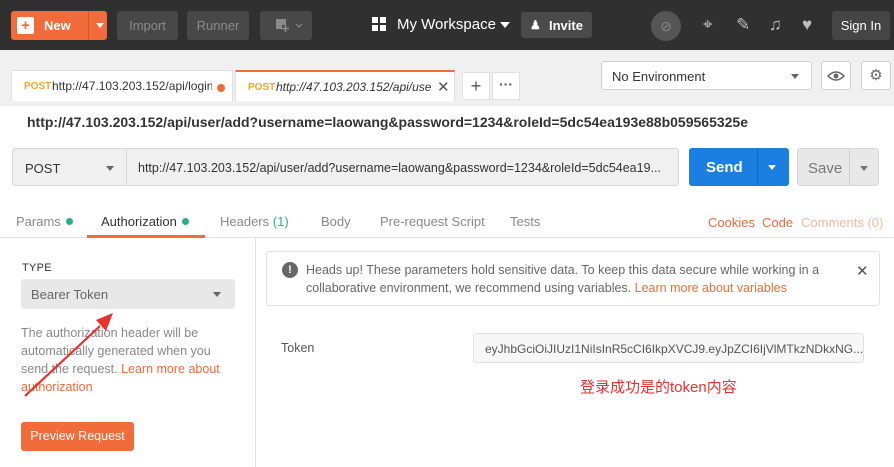 This screenshot has width=894, height=467. Describe the element at coordinates (525, 221) in the screenshot. I see `tab-tests: Tests` at that location.